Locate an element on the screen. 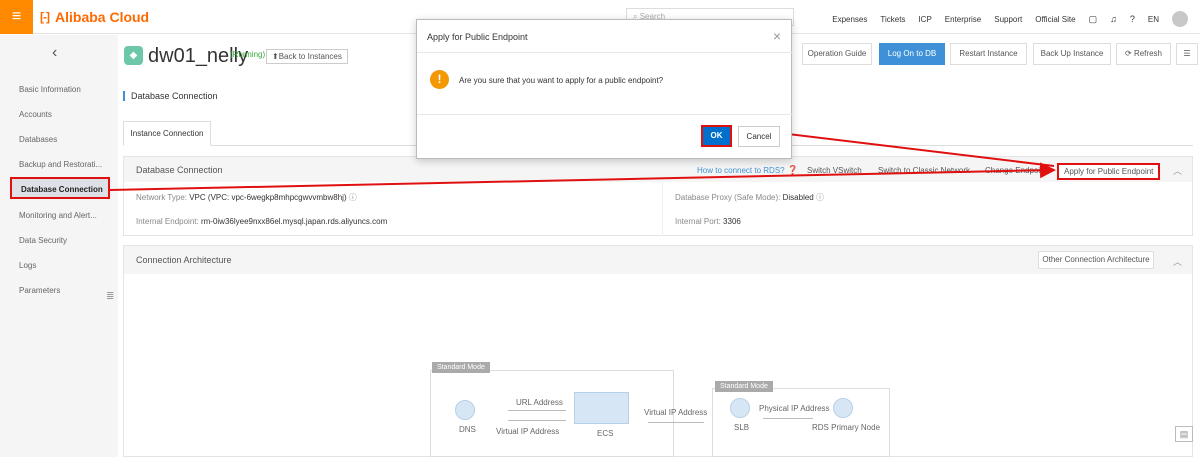 The width and height of the screenshot is (1200, 457). network-type-value: VPC is located at coordinates (197, 197).